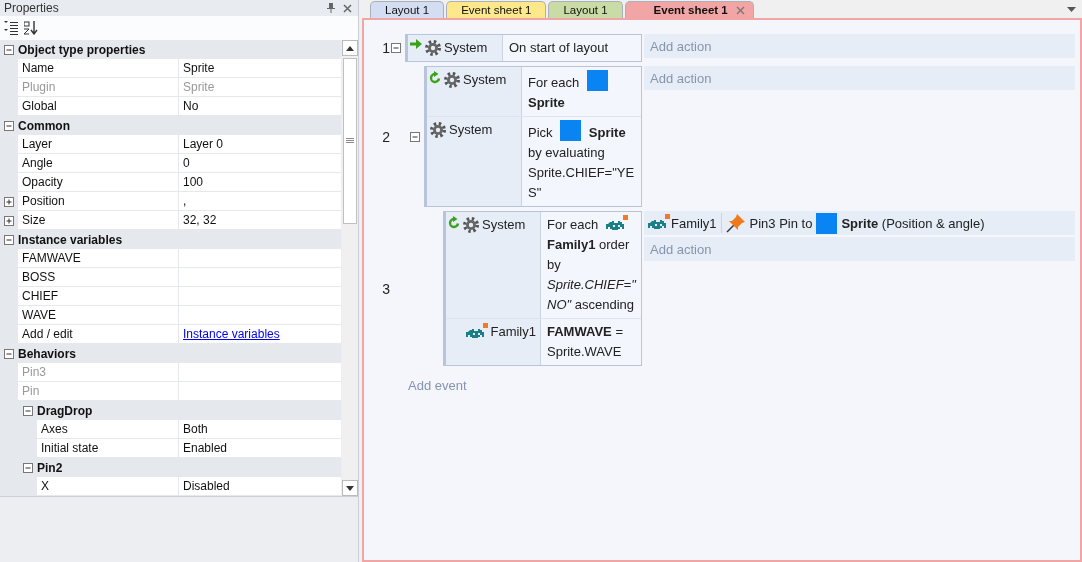 Image resolution: width=1082 pixels, height=562 pixels. What do you see at coordinates (1071, 9) in the screenshot?
I see `caret-icon` at bounding box center [1071, 9].